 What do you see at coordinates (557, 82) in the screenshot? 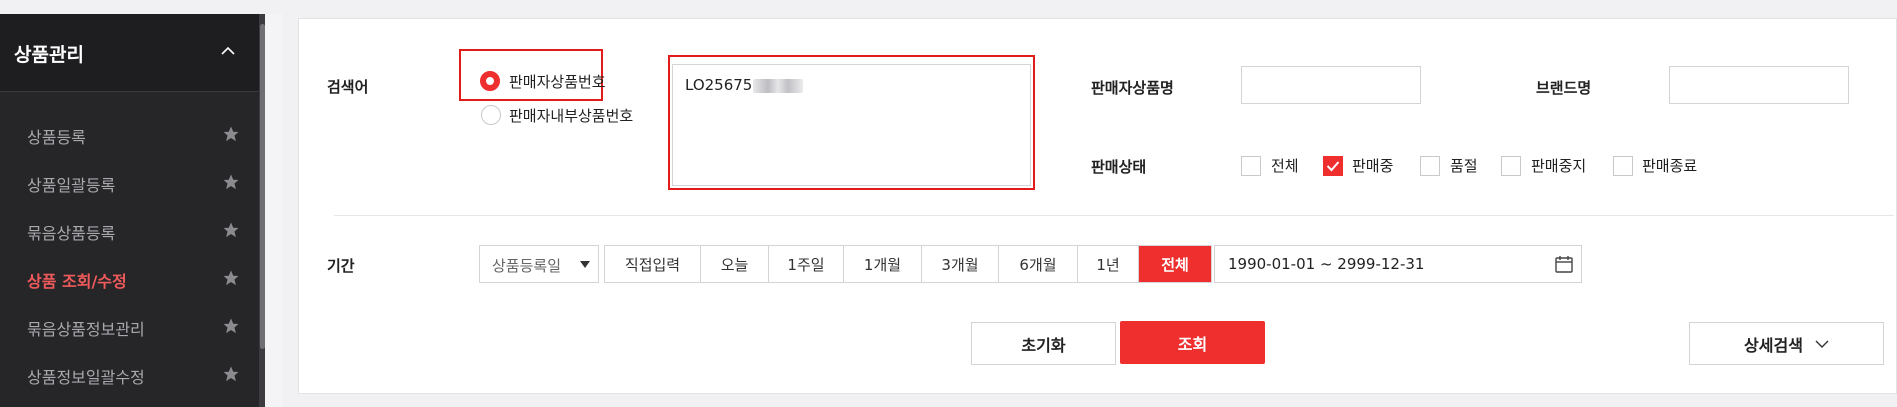
I see `radio-label: 판매자상품번호` at bounding box center [557, 82].